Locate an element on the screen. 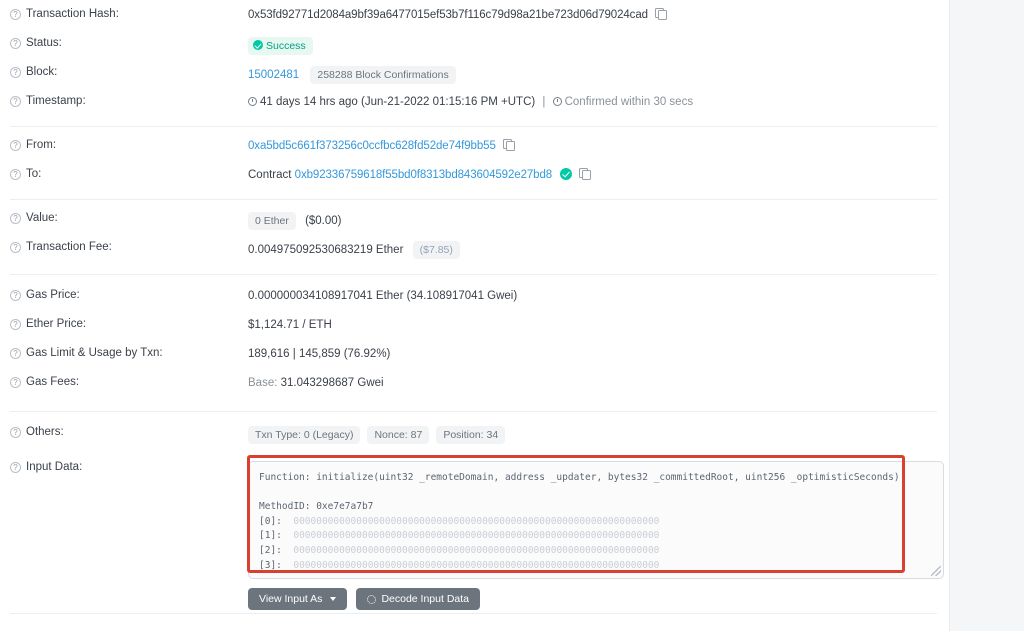 This screenshot has width=1024, height=631. value-transaction-fee: 0.004975092530683219 Ether ($7.85) is located at coordinates (592, 246).